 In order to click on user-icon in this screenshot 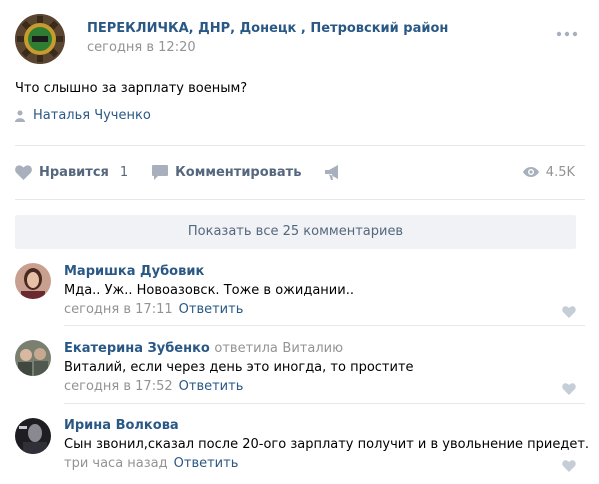, I will do `click(20, 116)`.